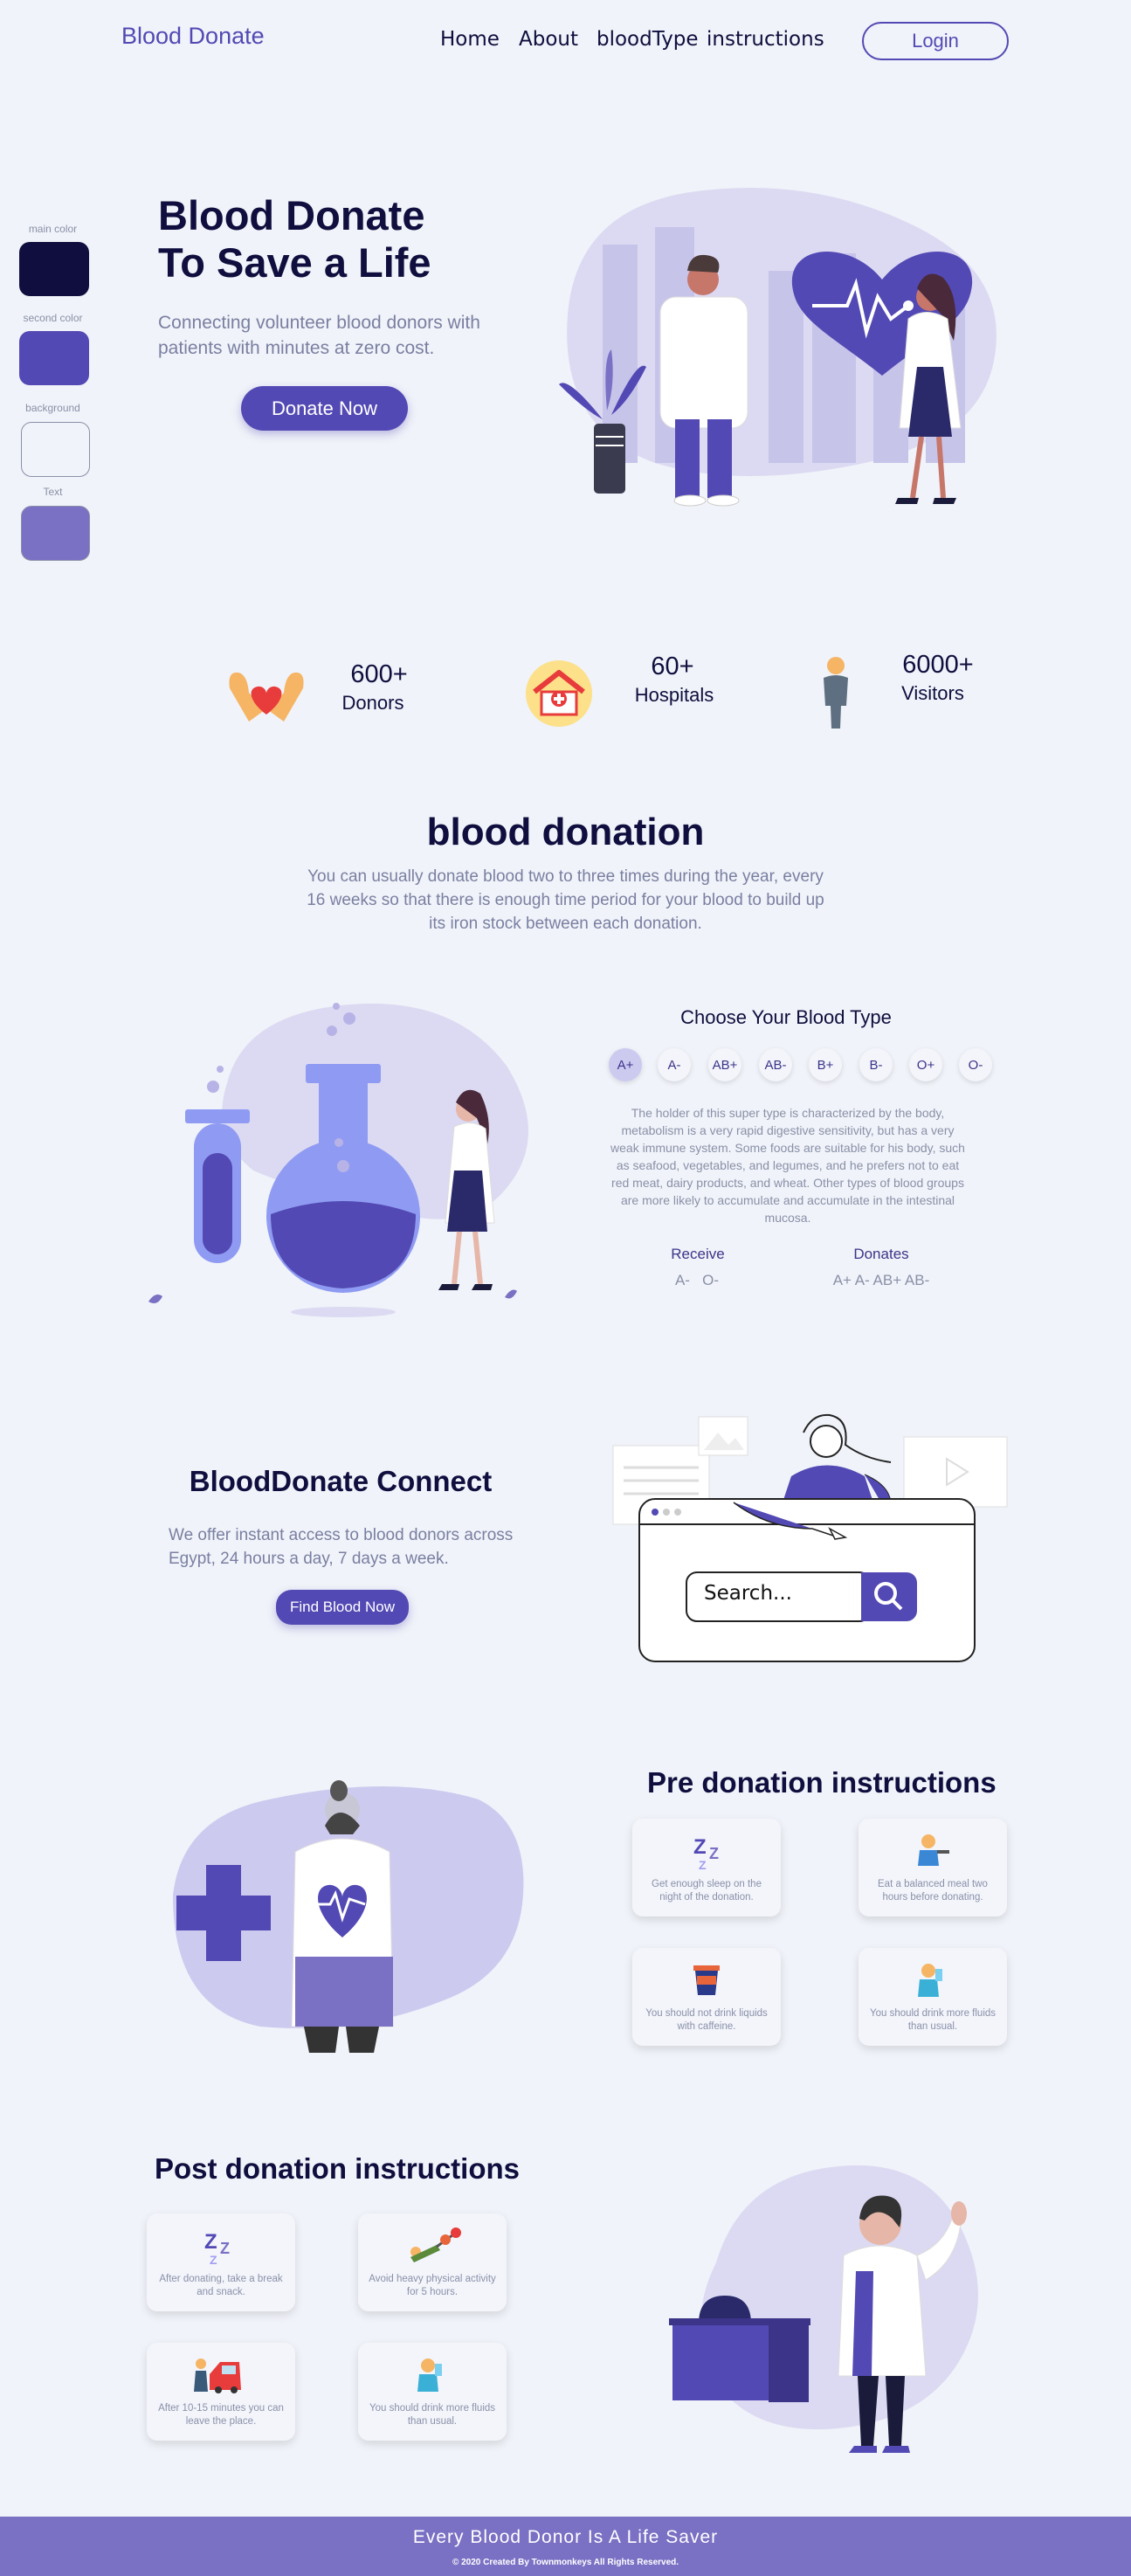 The height and width of the screenshot is (2576, 1131). What do you see at coordinates (775, 1064) in the screenshot?
I see `blood-type-chip-ab-minus: AB-` at bounding box center [775, 1064].